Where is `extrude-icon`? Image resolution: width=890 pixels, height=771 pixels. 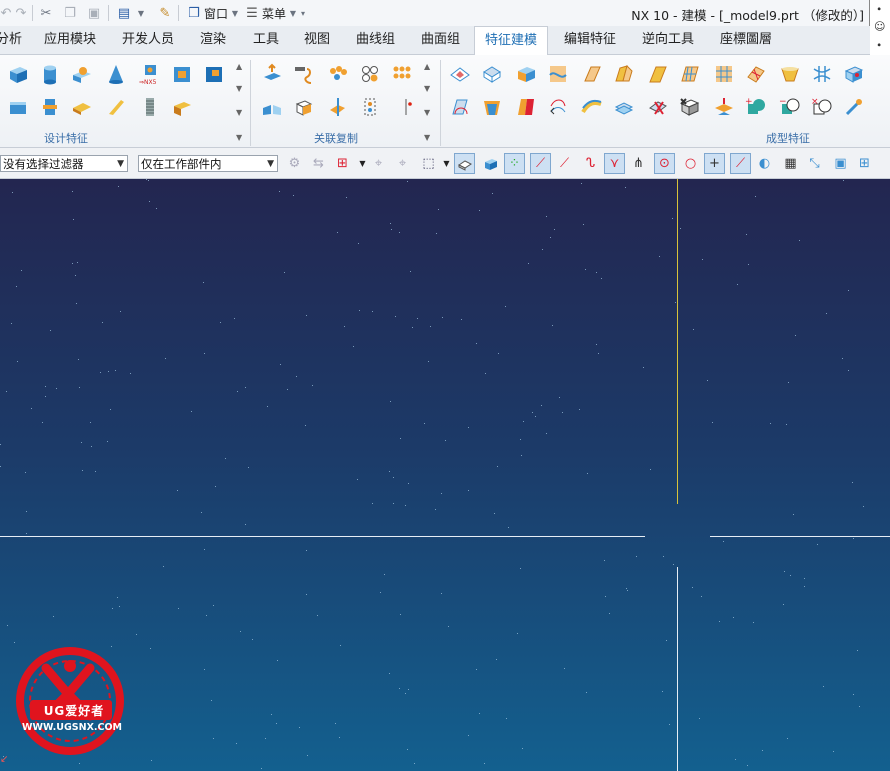
extrude-icon is located at coordinates (18, 107).